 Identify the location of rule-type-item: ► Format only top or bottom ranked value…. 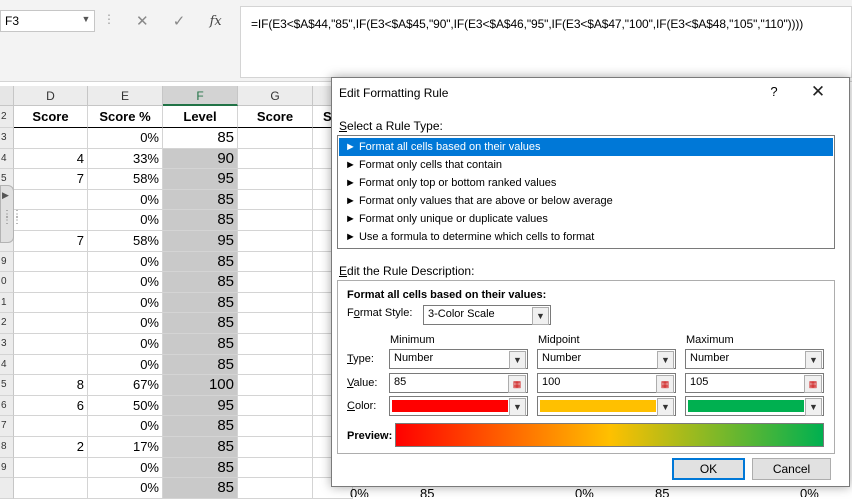
(586, 183).